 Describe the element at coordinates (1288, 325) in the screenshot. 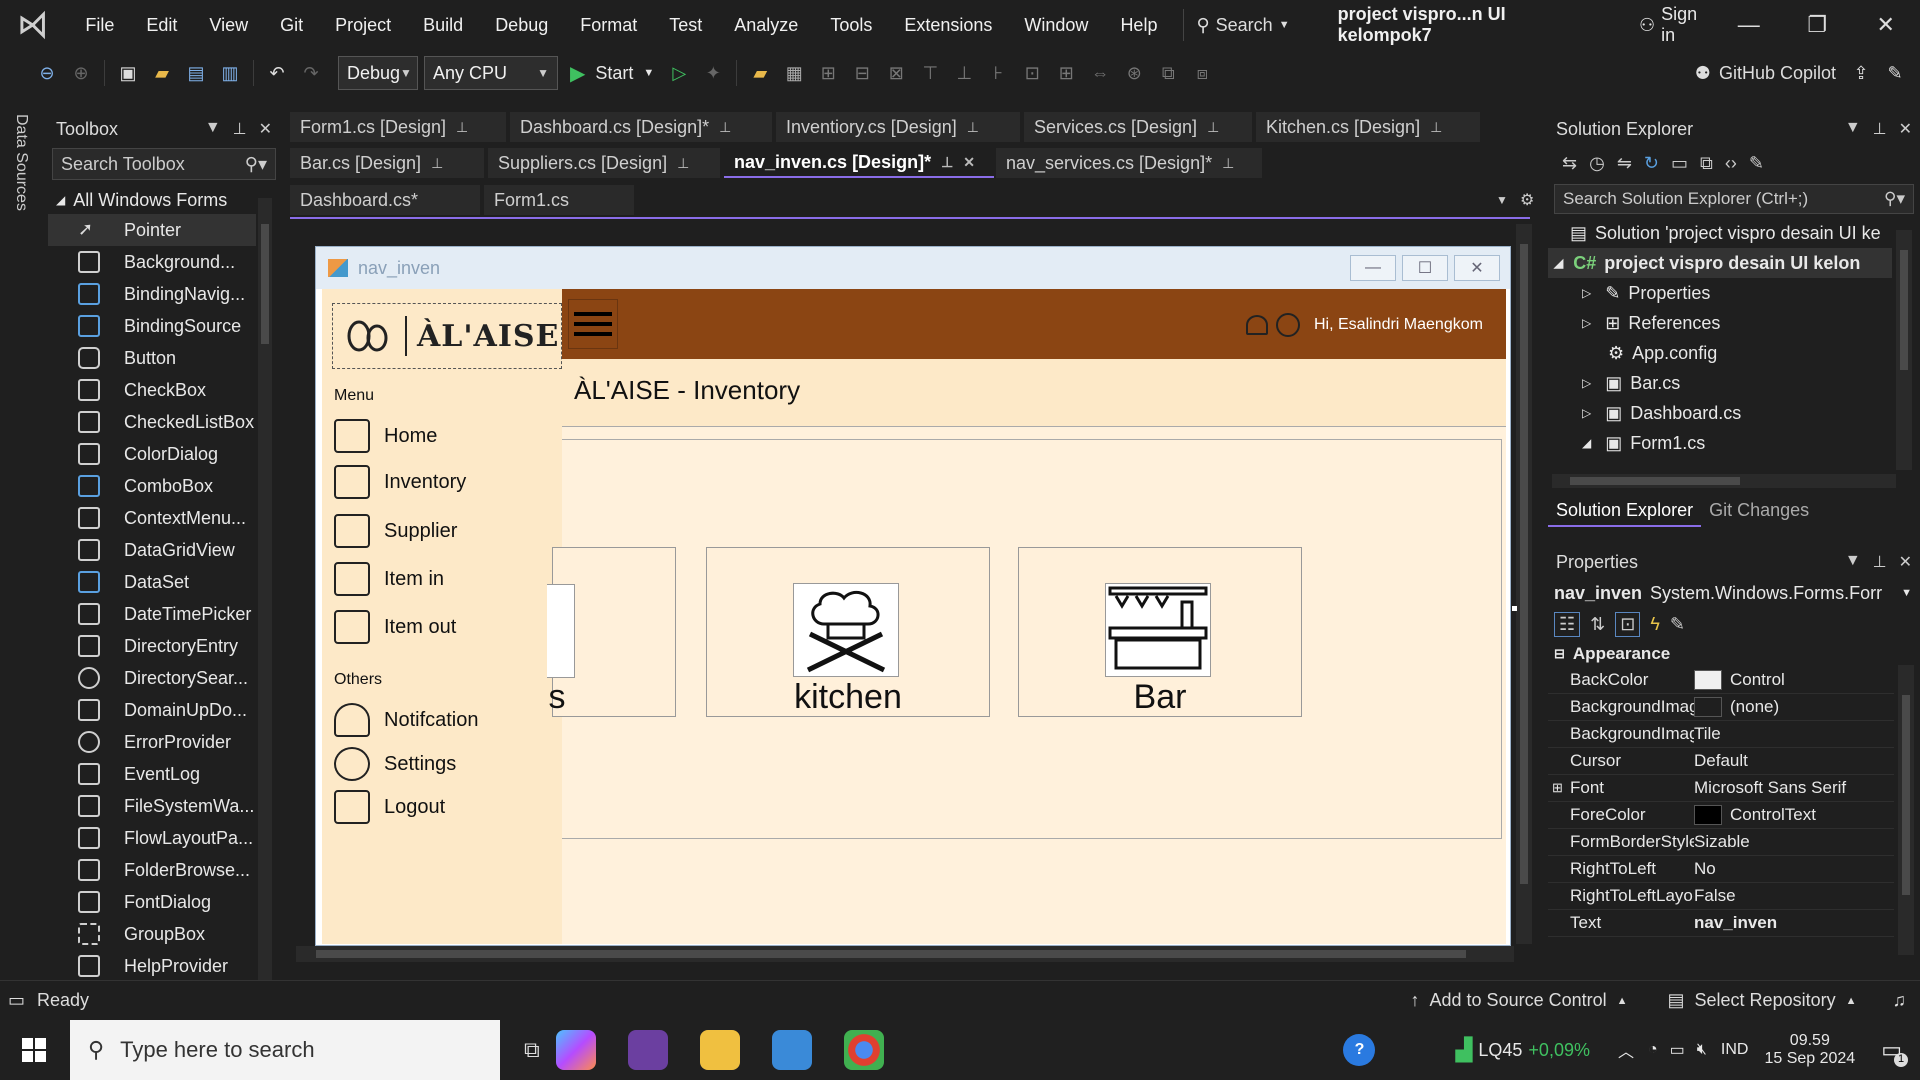

I see `user-icon` at that location.